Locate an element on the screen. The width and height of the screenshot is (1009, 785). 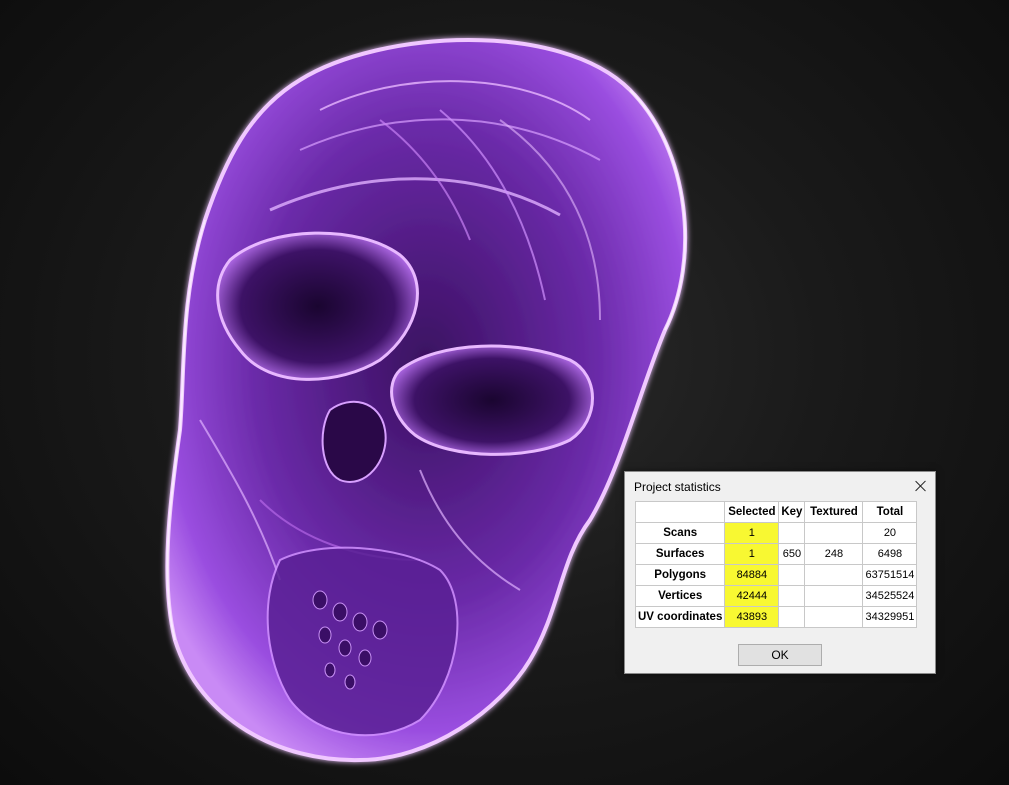
total-cell: 6498 is located at coordinates (890, 554).